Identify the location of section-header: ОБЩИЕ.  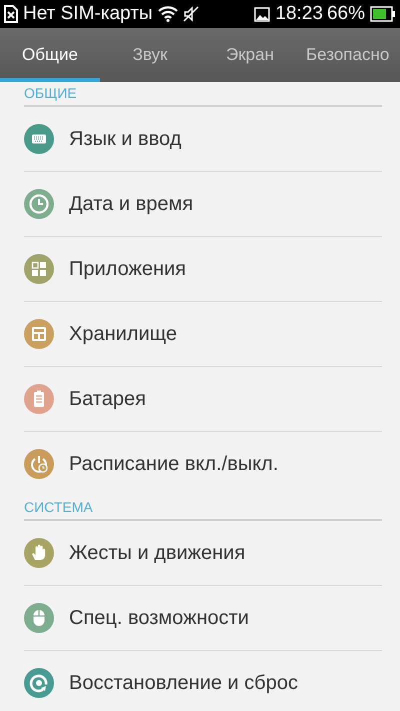
(50, 93).